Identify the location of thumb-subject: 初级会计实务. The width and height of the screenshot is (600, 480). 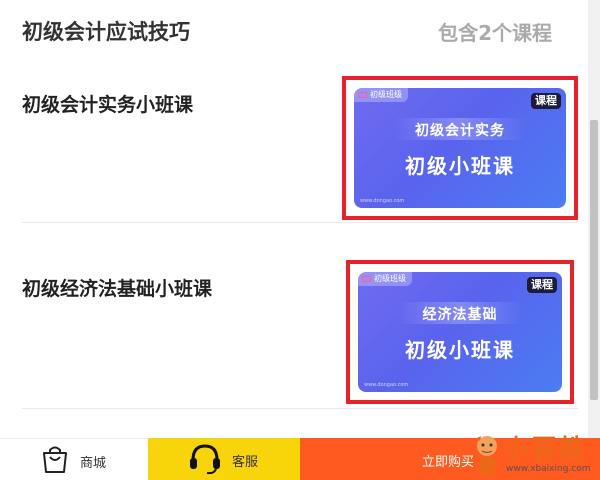
(460, 131).